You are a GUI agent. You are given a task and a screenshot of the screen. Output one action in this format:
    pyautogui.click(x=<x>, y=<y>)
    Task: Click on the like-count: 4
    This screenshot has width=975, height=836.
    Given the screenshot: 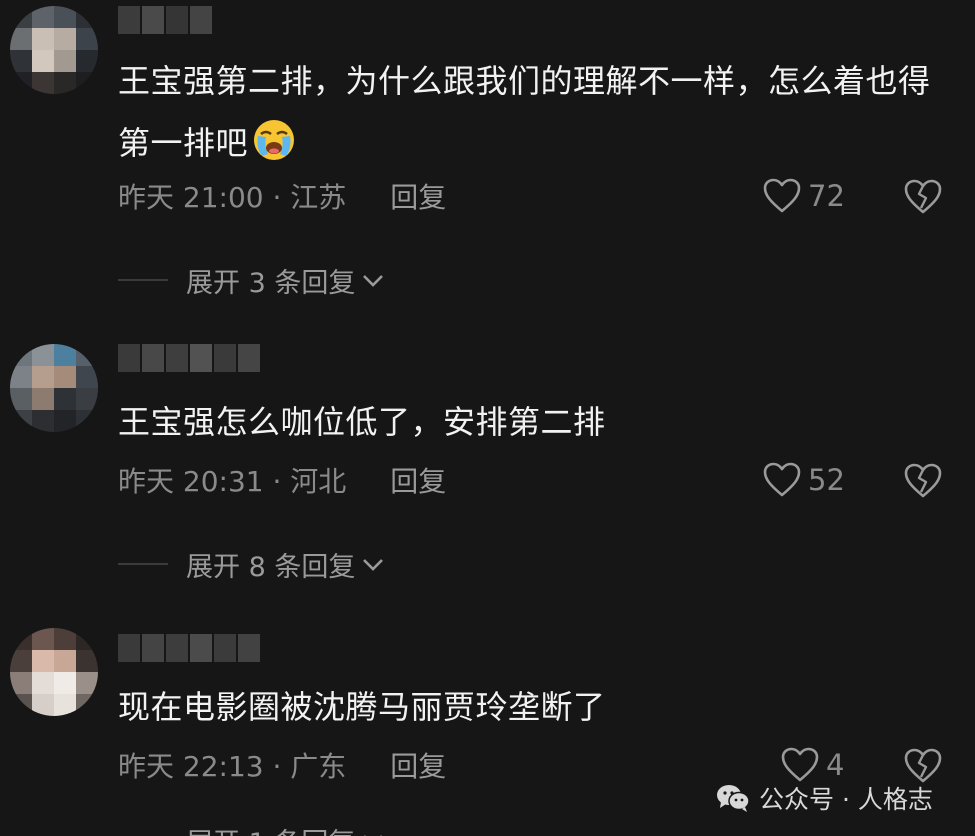 What is the action you would take?
    pyautogui.click(x=835, y=765)
    